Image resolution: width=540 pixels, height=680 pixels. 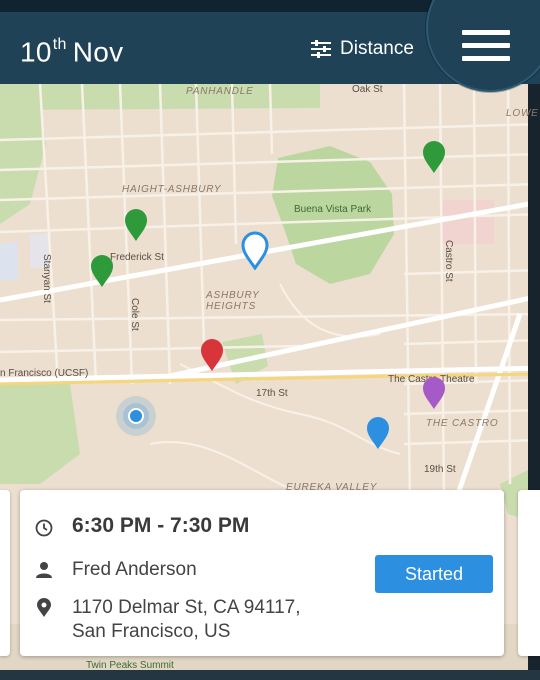 What do you see at coordinates (462, 423) in the screenshot?
I see `area-label-the-castro: THE CASTRO` at bounding box center [462, 423].